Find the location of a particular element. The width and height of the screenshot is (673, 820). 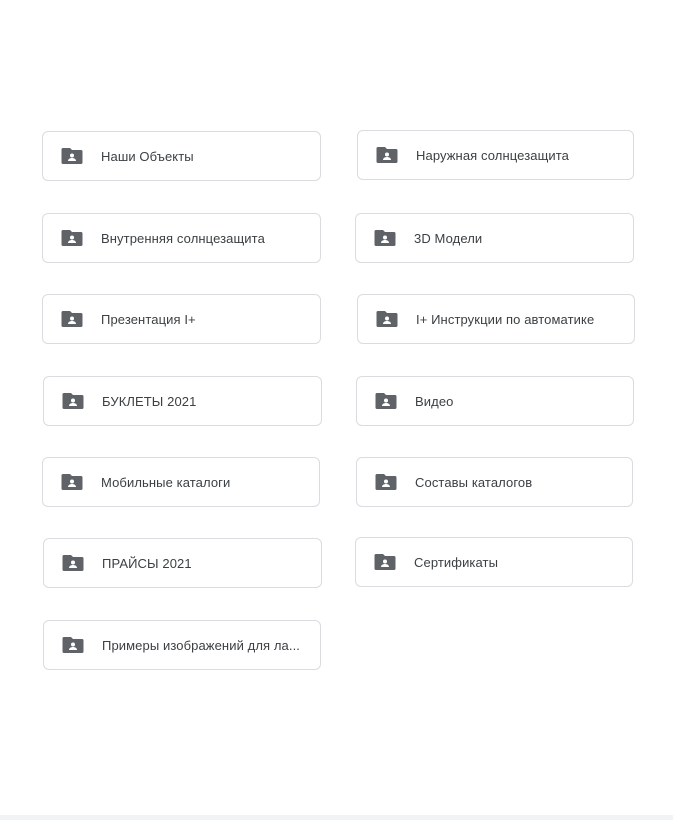

folder-card: Наружная солнцезащита is located at coordinates (495, 155).